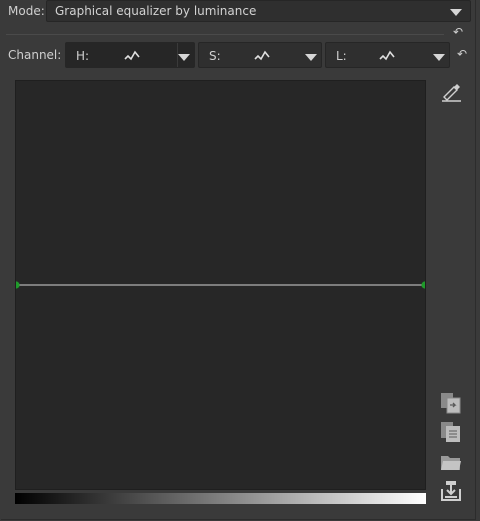 This screenshot has width=480, height=521. I want to click on mode-value: Graphical equalizer by luminance, so click(156, 11).